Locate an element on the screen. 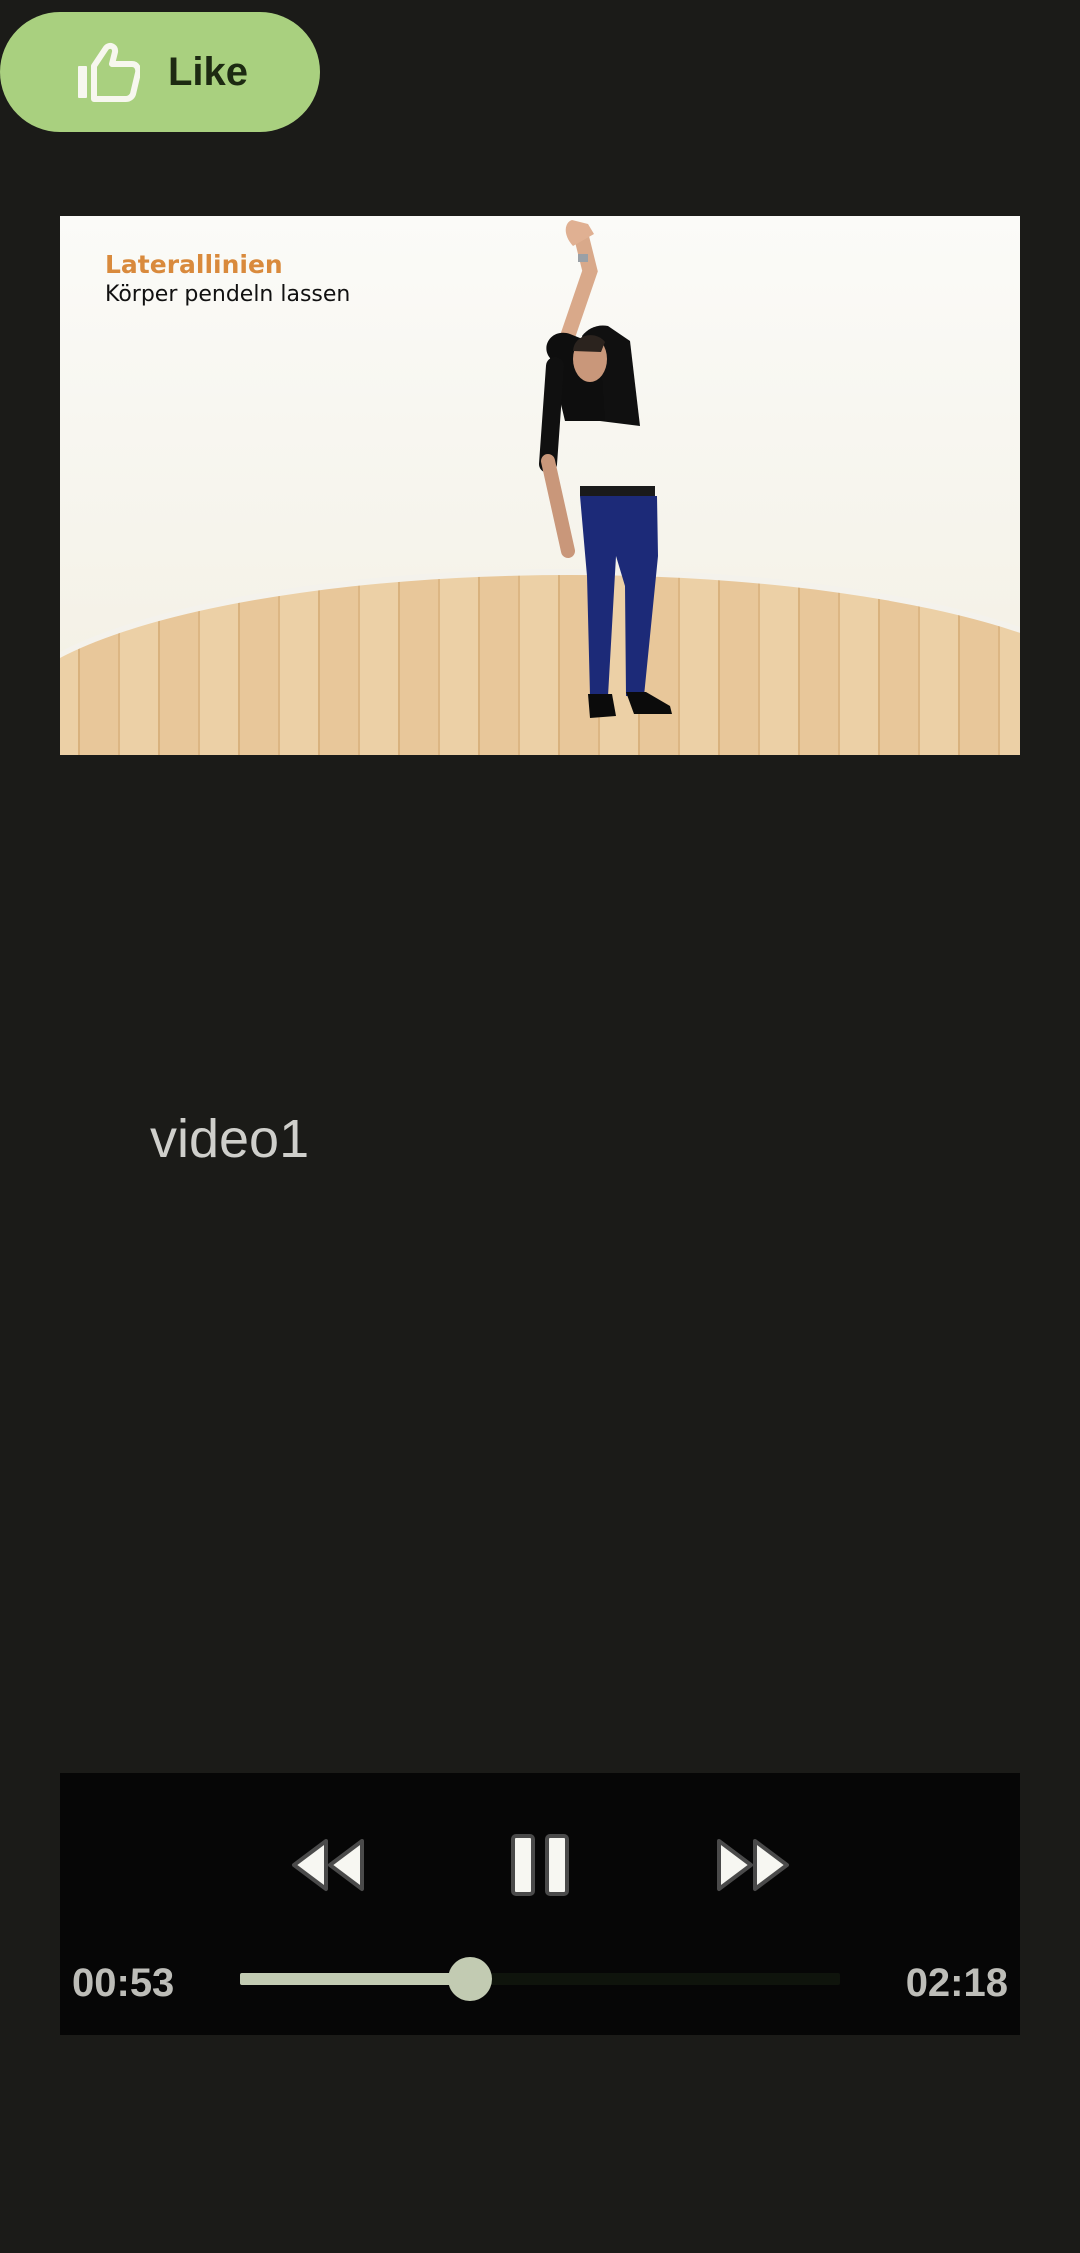  seek-bar is located at coordinates (540, 1979).